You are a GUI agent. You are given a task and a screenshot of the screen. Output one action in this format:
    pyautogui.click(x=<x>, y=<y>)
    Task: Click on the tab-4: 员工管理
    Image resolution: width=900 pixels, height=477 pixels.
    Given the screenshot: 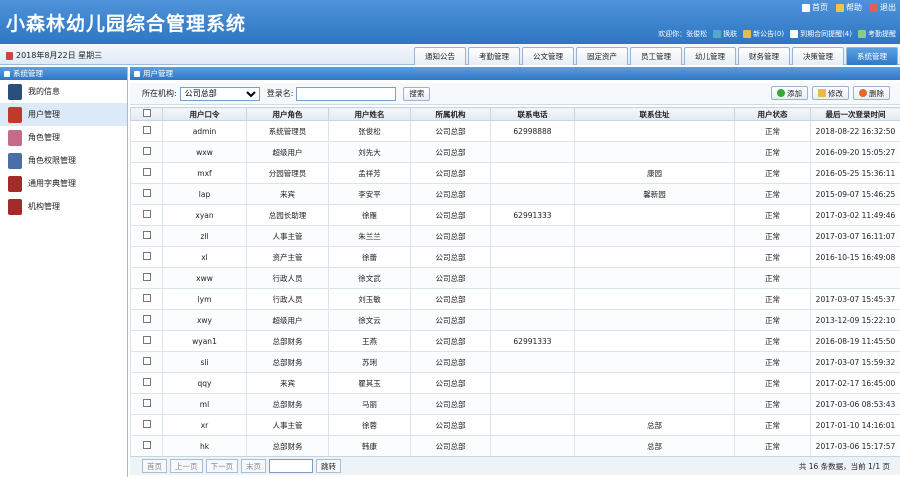 What is the action you would take?
    pyautogui.click(x=656, y=56)
    